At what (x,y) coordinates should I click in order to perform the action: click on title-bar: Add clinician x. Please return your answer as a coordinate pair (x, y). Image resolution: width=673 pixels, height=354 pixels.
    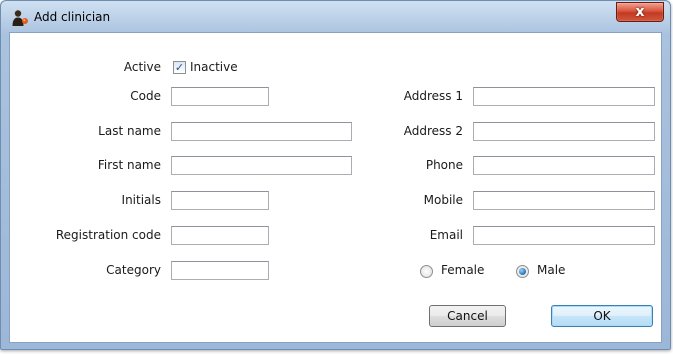
    Looking at the image, I should click on (335, 16).